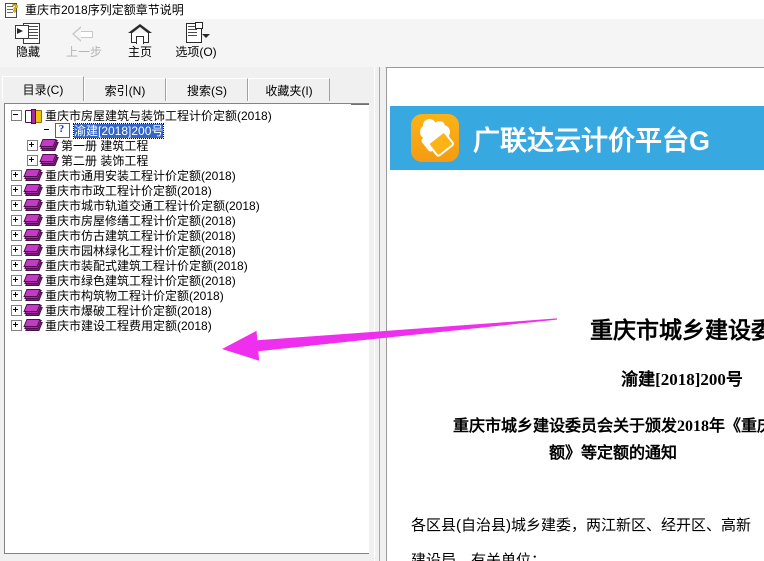 The width and height of the screenshot is (764, 561). I want to click on title-bar: ? 重庆市2018序列定额章节说明, so click(382, 10).